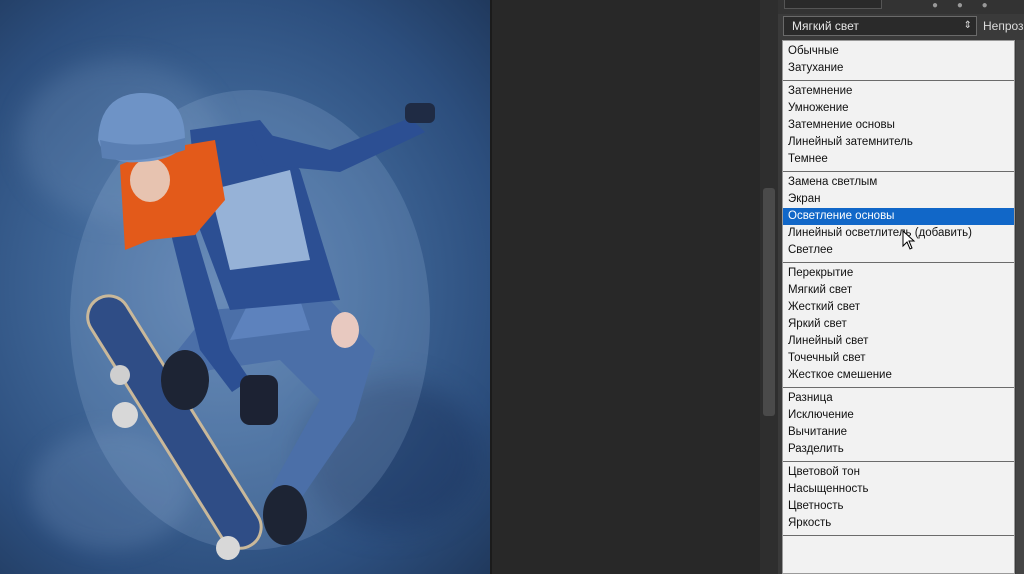  Describe the element at coordinates (898, 432) in the screenshot. I see `blend-menu-item: Вычитание` at that location.